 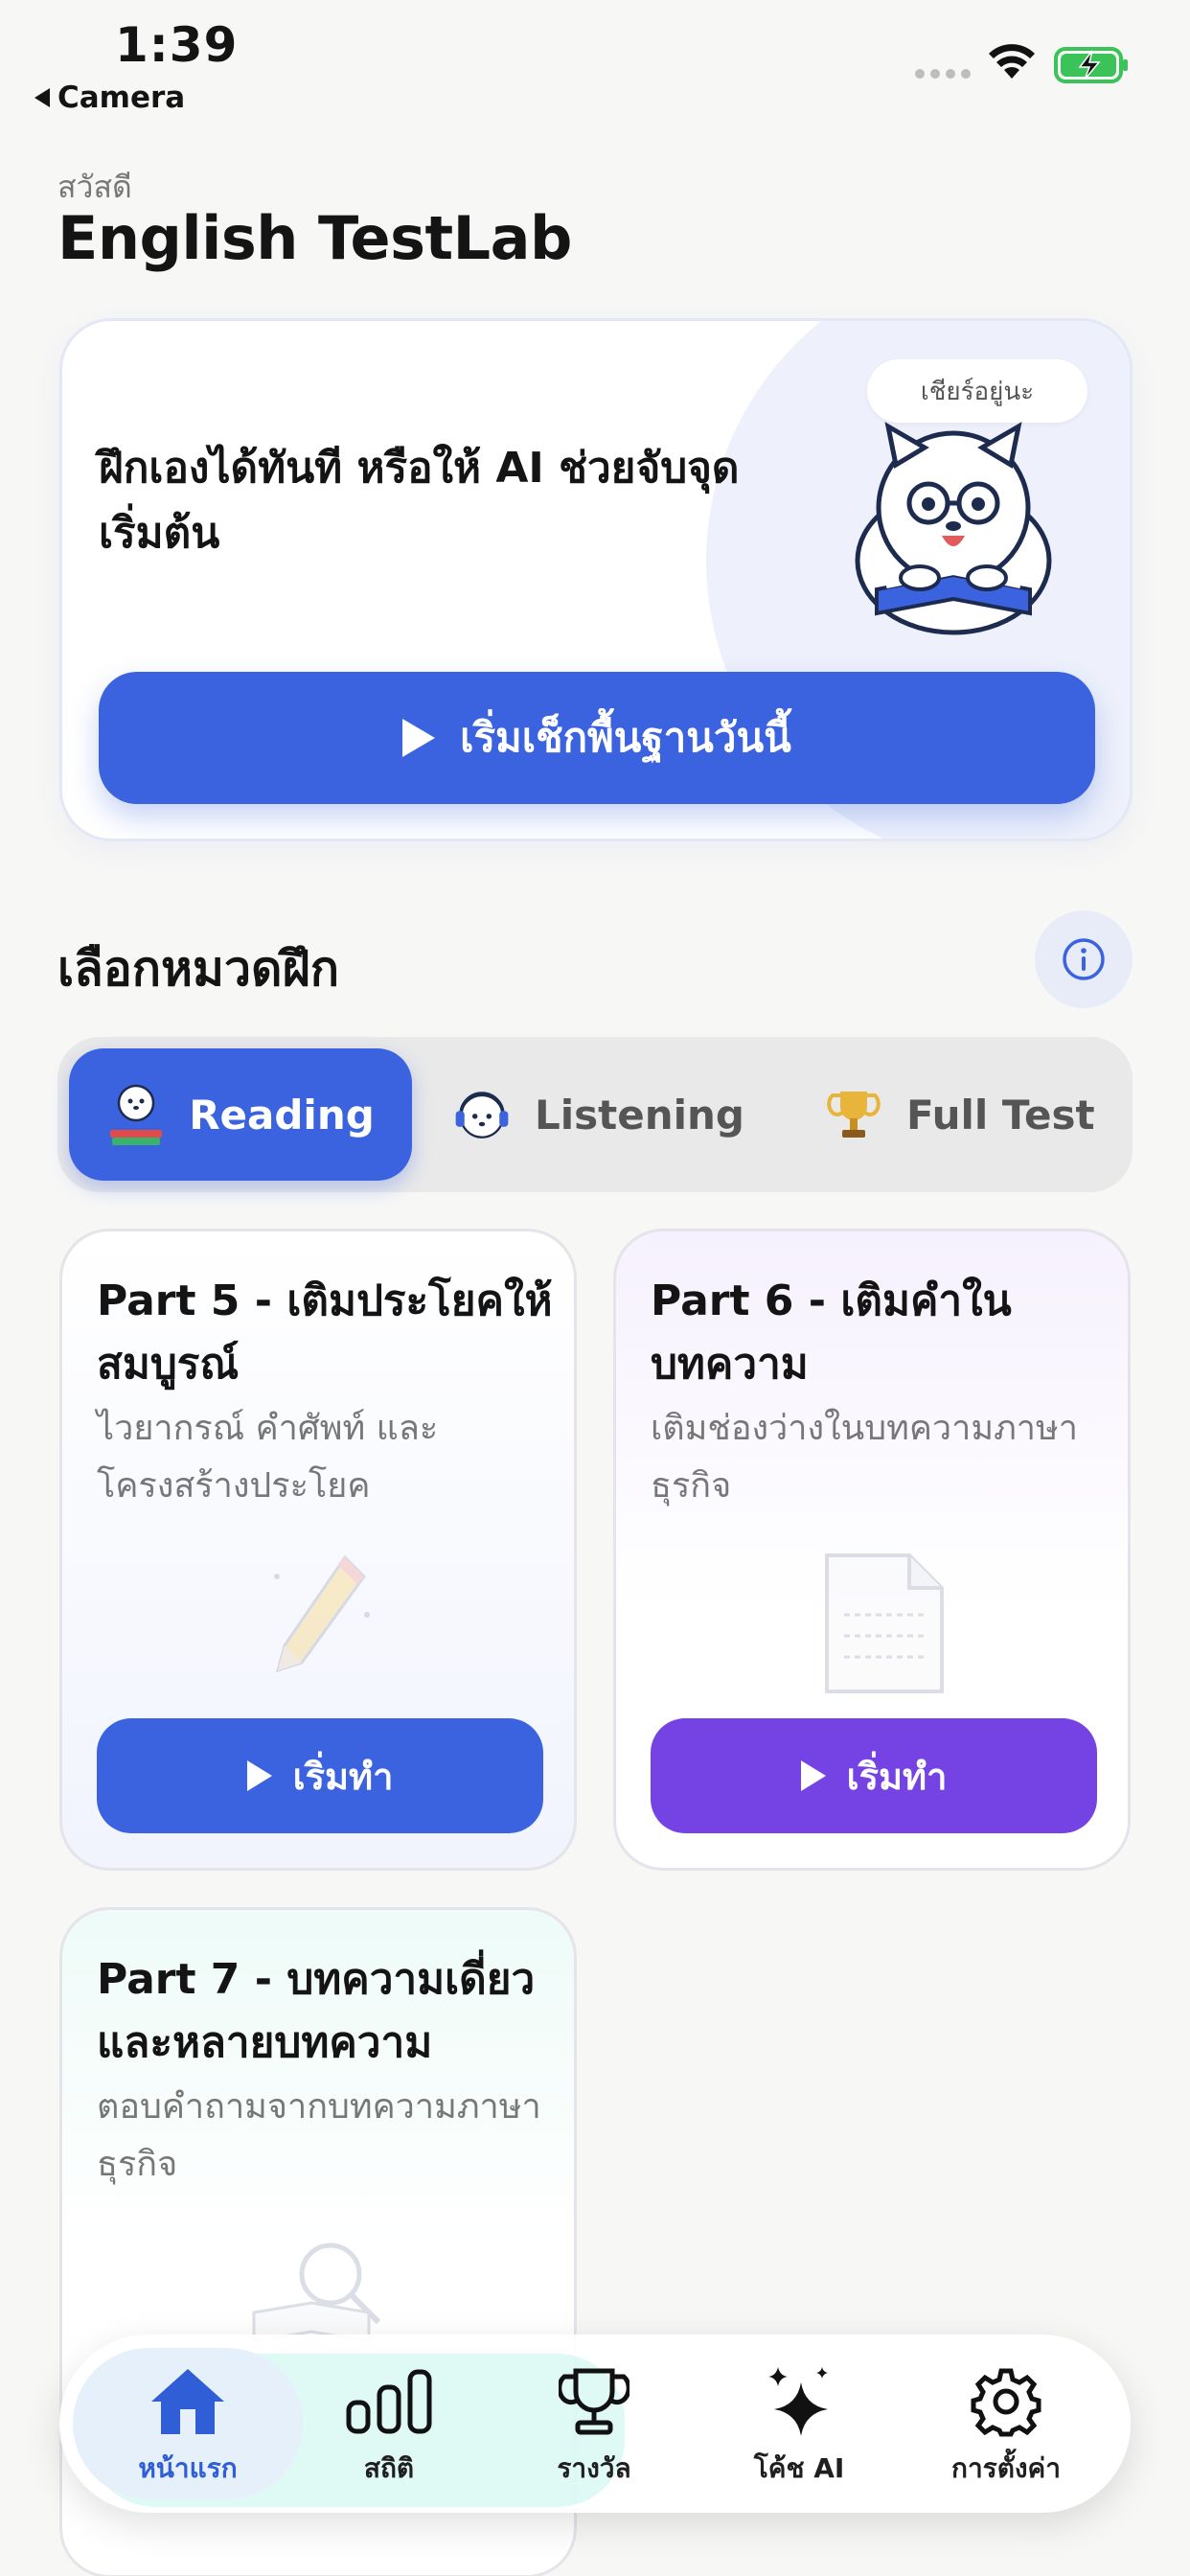 I want to click on part-subtitle: เติมช่องว่างในบทความภาษาธุรกิจ, so click(x=865, y=1457).